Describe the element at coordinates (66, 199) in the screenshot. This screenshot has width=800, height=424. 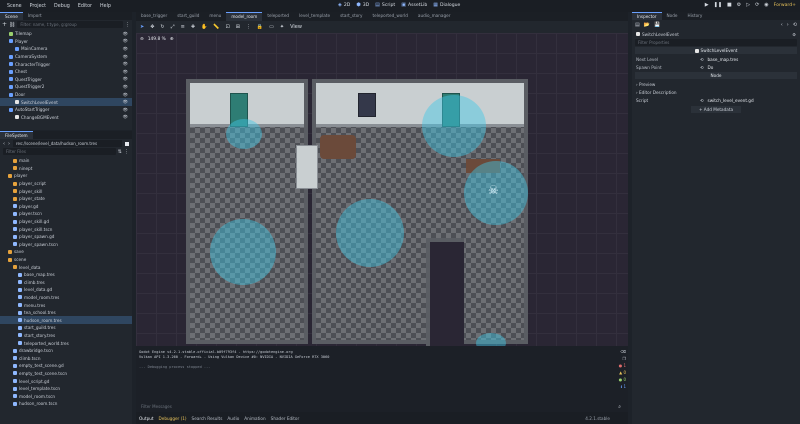
I see `file-item: player_state` at that location.